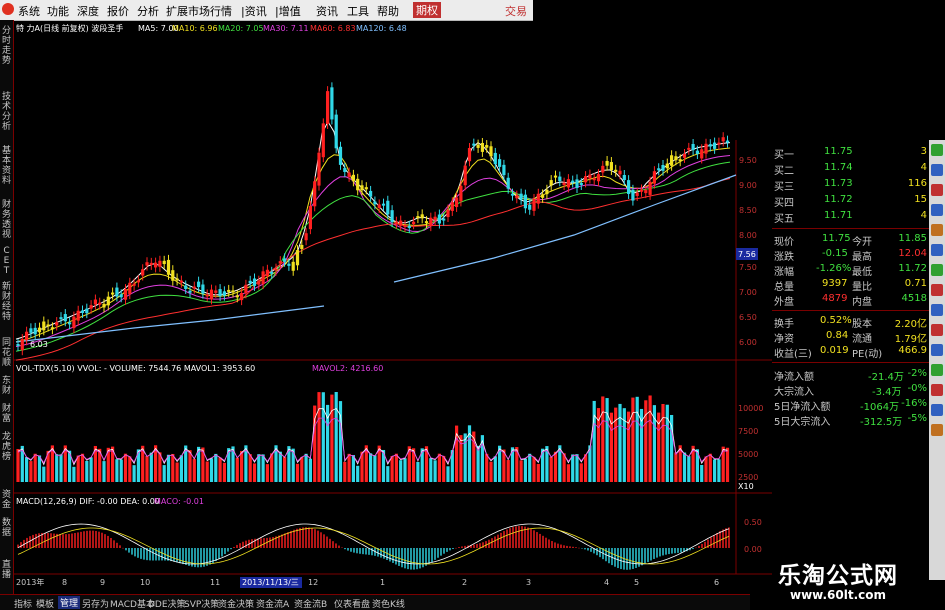 This screenshot has width=945, height=610. Describe the element at coordinates (272, 603) in the screenshot. I see `tab-fund-flow-a: 资金流A` at that location.